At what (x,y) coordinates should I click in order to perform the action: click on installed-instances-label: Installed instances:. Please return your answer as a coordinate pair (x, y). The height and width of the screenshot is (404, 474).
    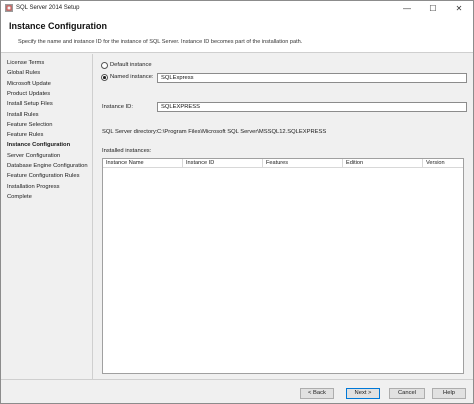
    Looking at the image, I should click on (127, 151).